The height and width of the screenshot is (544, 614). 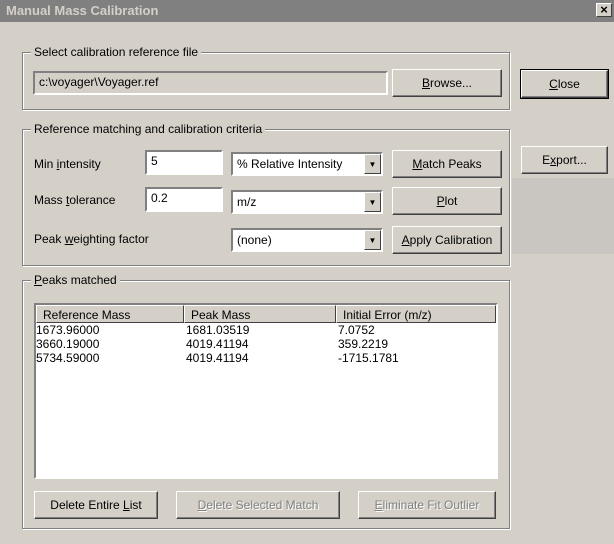 What do you see at coordinates (68, 330) in the screenshot?
I see `reference-mass-cell: 1673.96000` at bounding box center [68, 330].